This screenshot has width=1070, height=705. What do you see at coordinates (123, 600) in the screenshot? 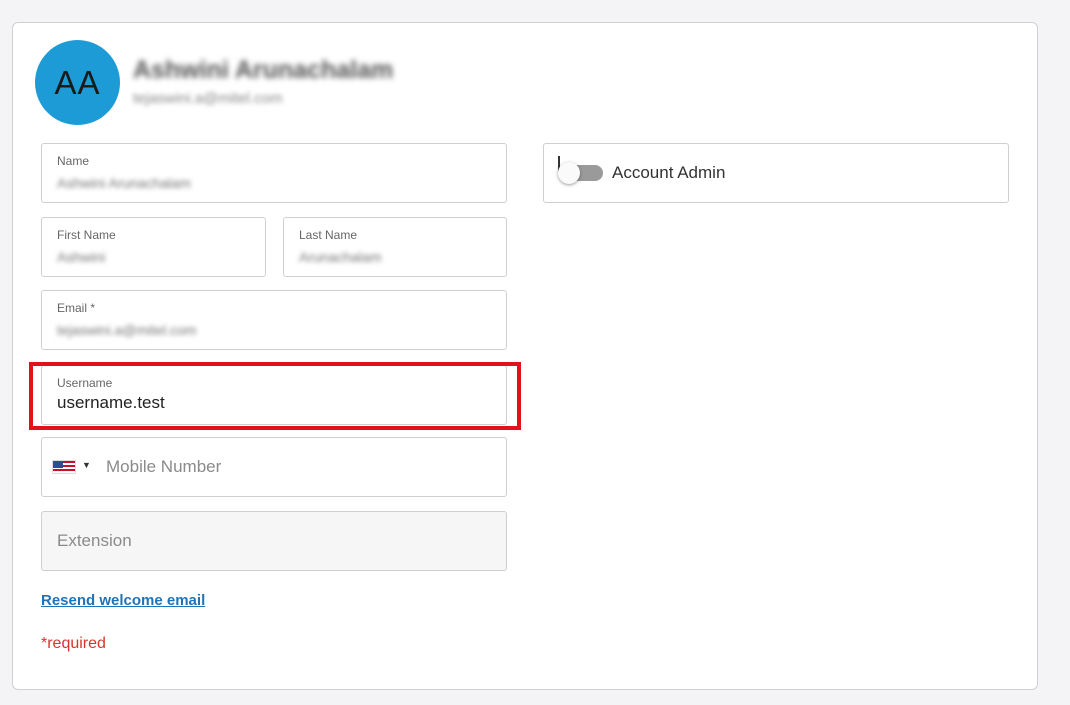
I see `resend-welcome-email-link: Resend welcome email` at bounding box center [123, 600].